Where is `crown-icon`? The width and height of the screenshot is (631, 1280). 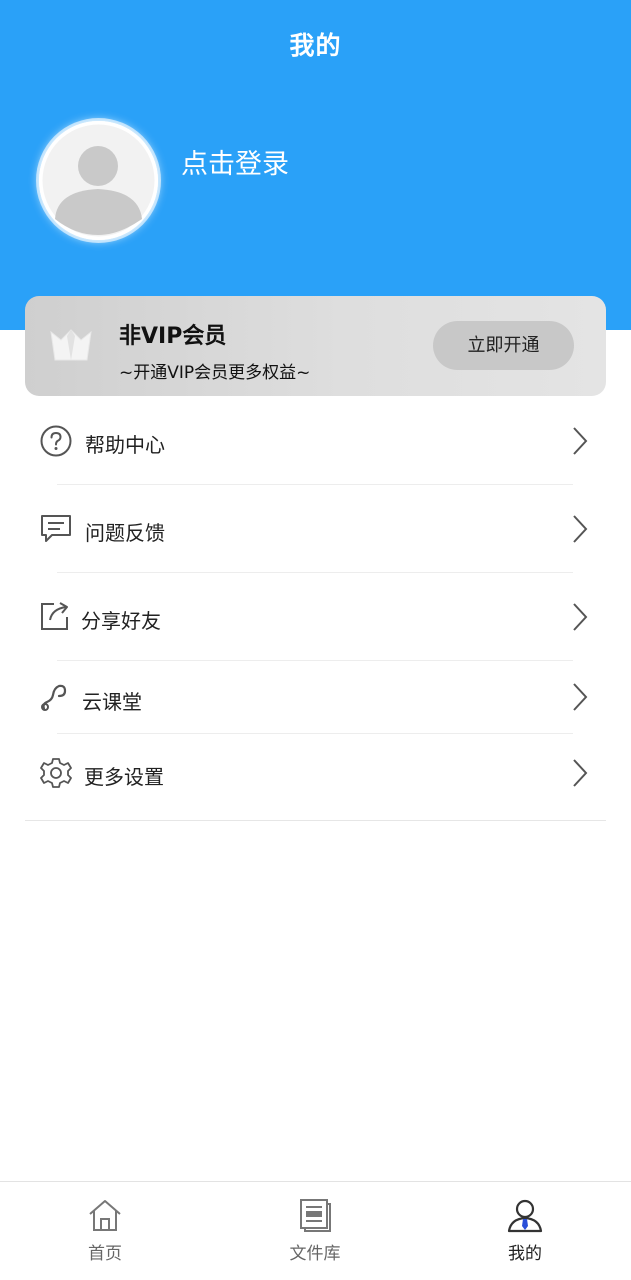 crown-icon is located at coordinates (71, 345).